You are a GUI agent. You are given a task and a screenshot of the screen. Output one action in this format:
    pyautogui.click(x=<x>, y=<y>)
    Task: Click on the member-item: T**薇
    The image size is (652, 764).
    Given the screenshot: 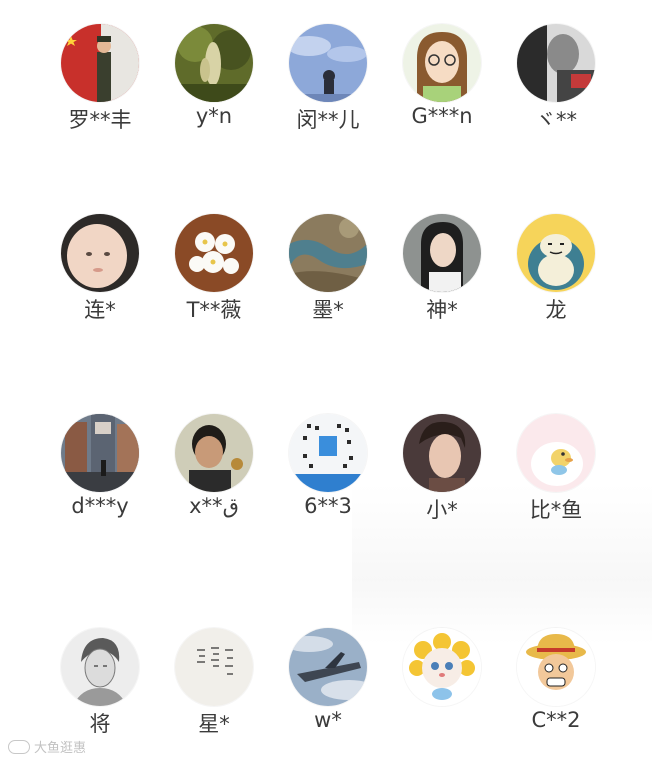 What is the action you would take?
    pyautogui.click(x=214, y=274)
    